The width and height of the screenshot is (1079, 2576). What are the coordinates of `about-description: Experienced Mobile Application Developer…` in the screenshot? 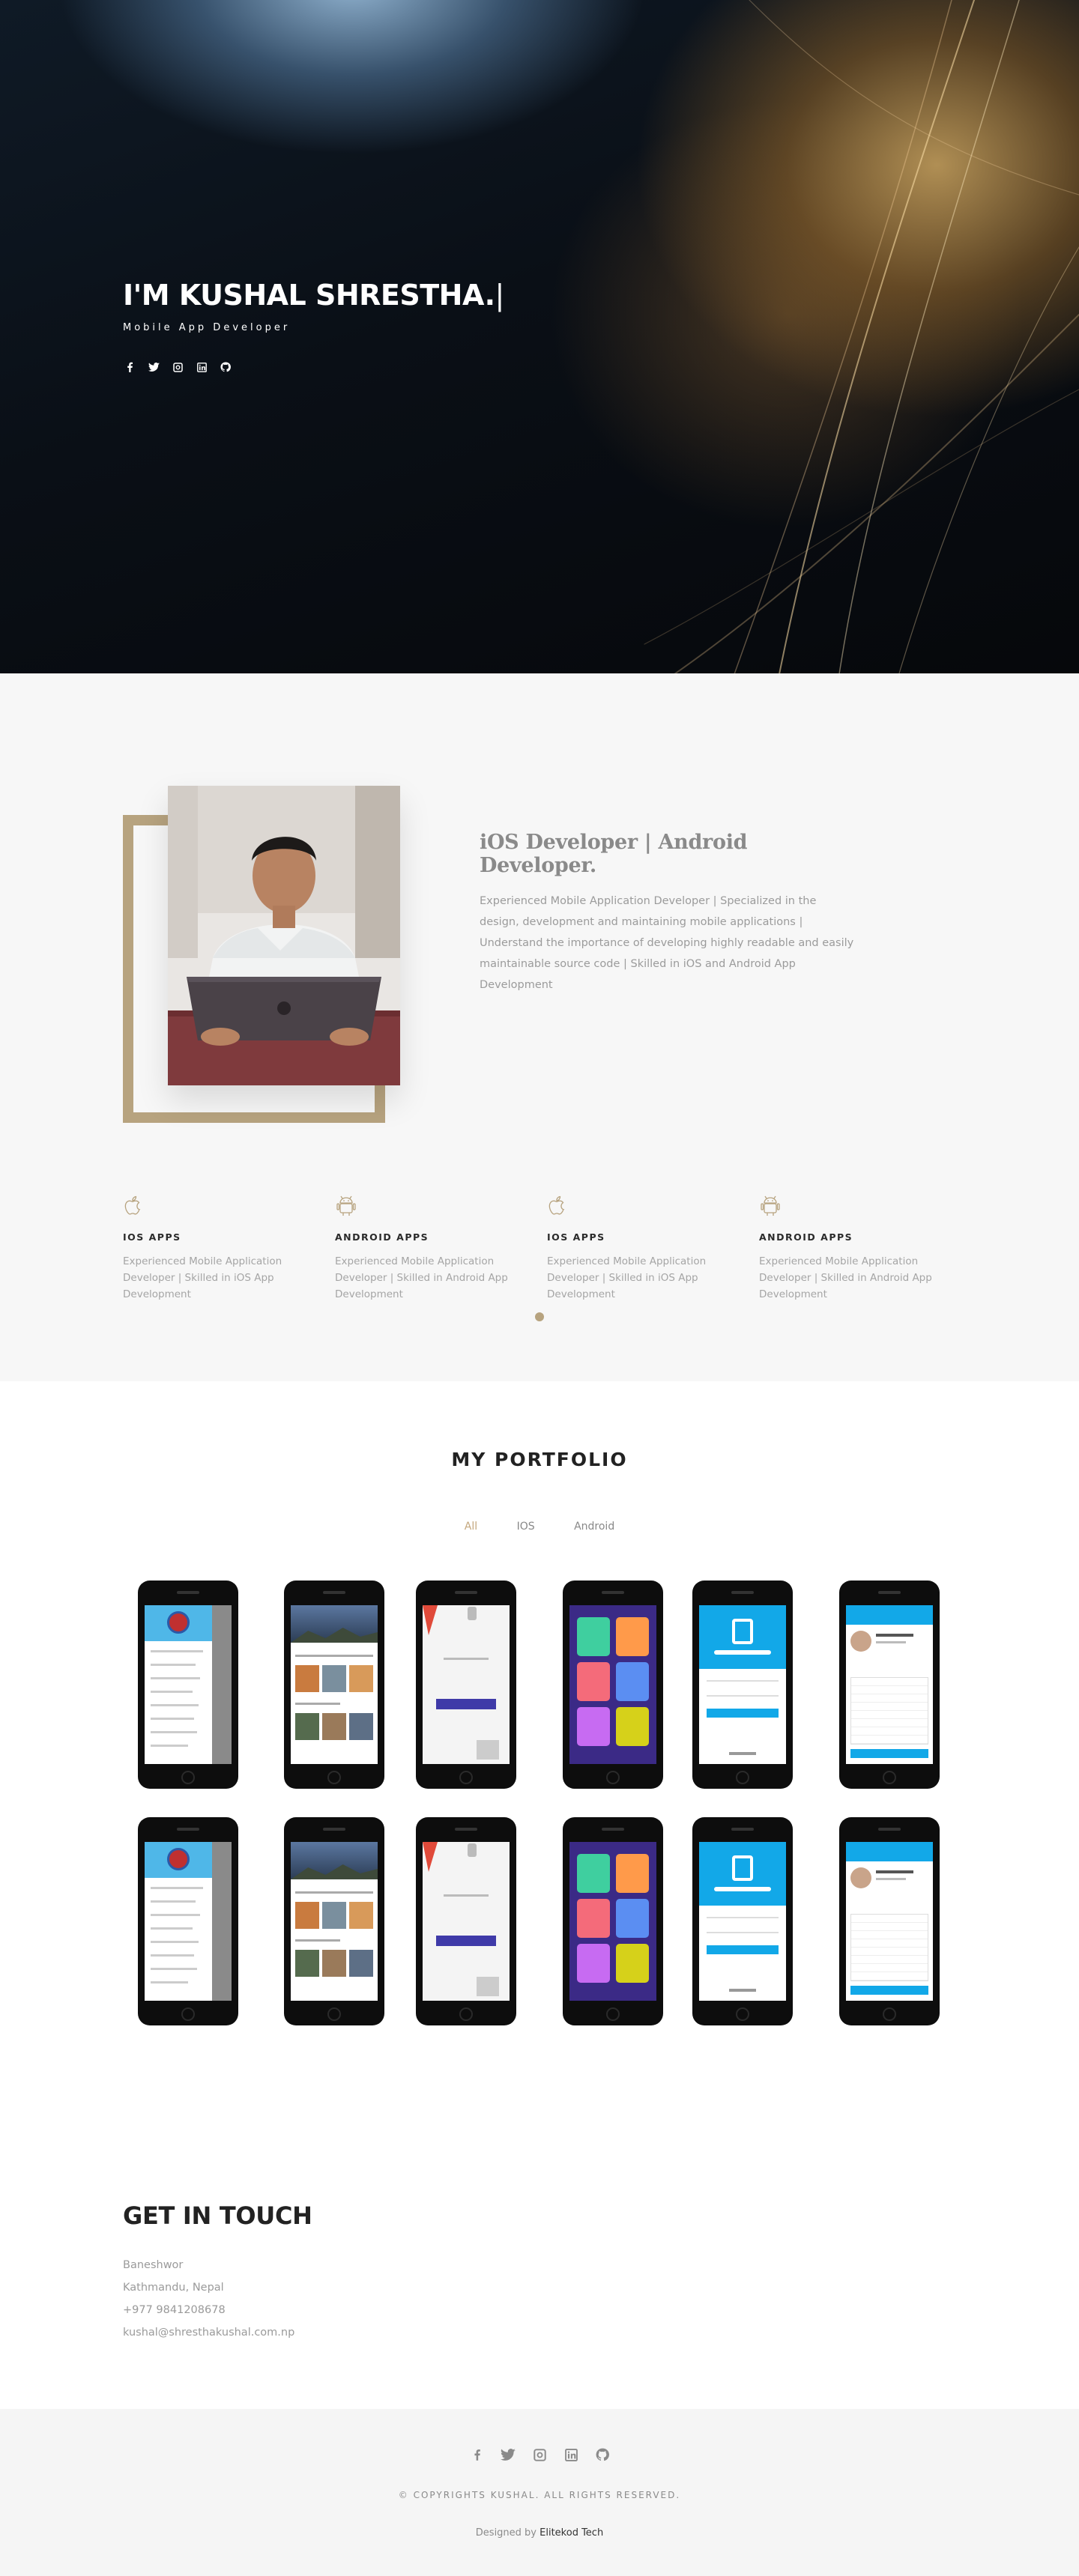 It's located at (667, 943).